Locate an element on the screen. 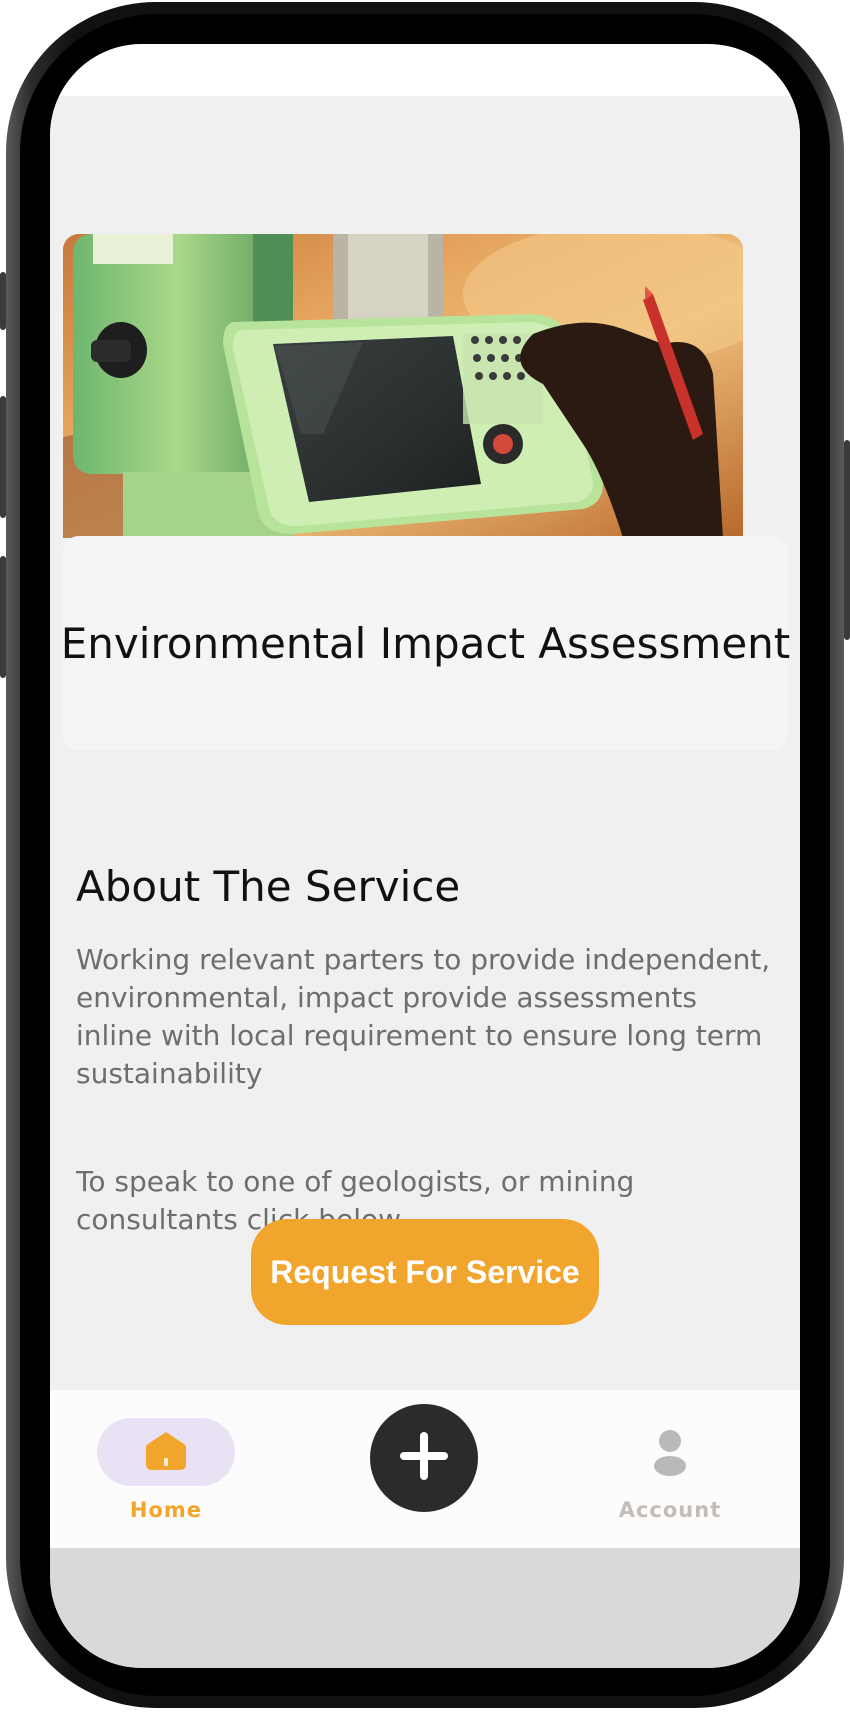  about-heading: About The Service is located at coordinates (268, 886).